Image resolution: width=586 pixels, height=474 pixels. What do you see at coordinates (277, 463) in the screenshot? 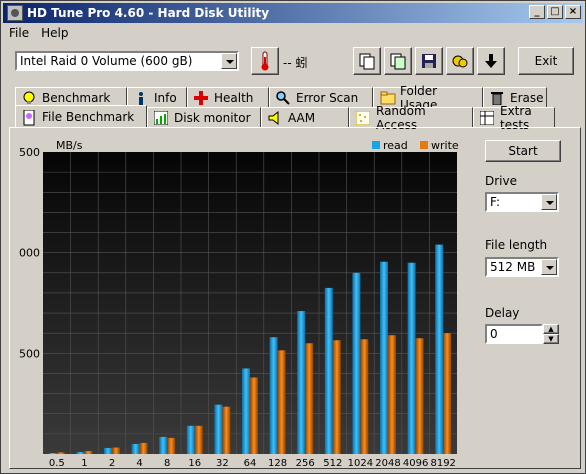
I see `x-tick-label: 128` at bounding box center [277, 463].